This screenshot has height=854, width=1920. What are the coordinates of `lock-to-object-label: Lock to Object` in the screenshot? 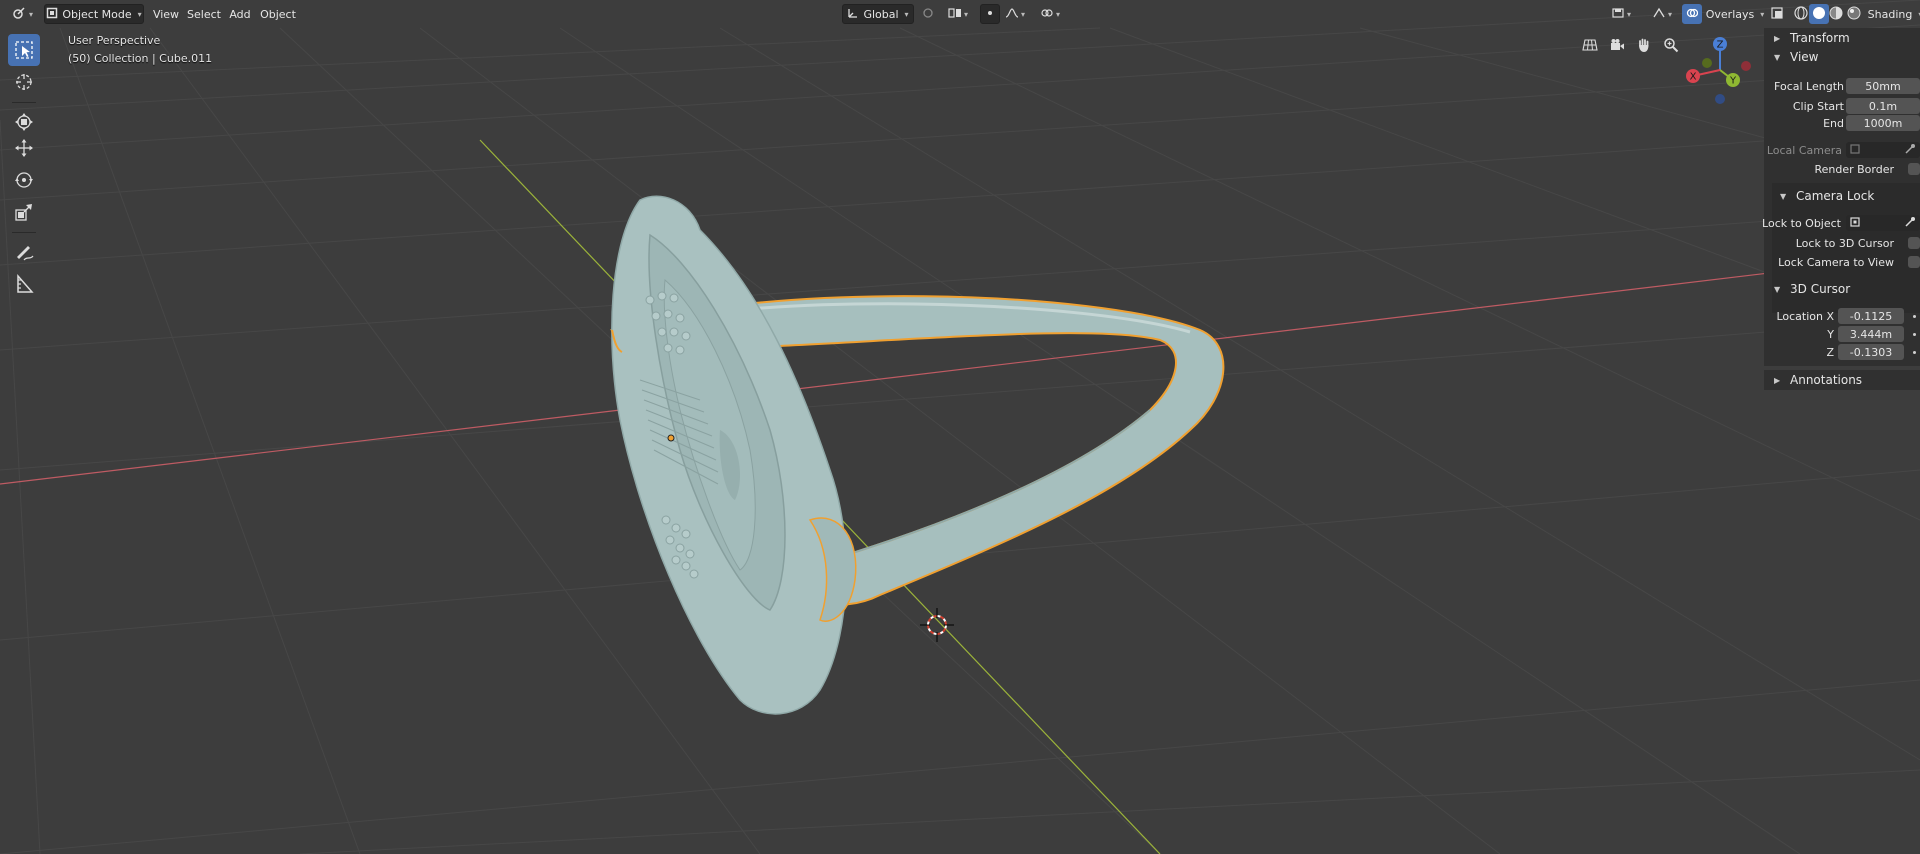 It's located at (1801, 223).